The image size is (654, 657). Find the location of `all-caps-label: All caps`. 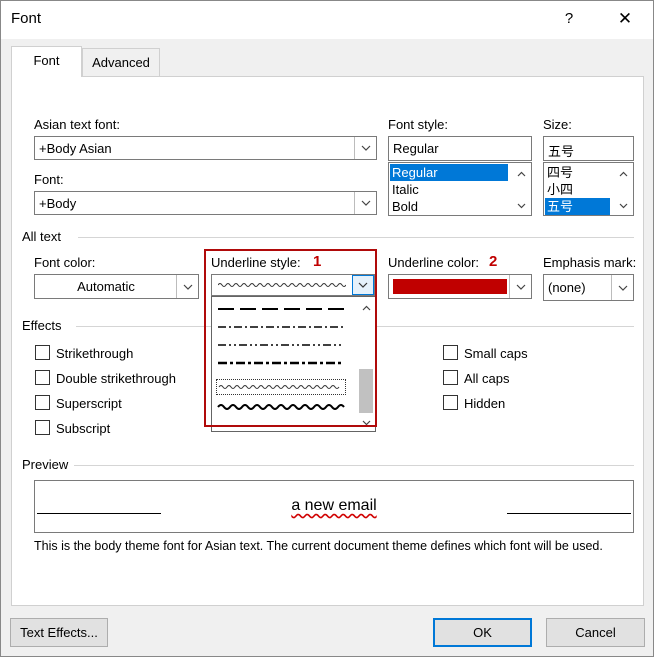

all-caps-label: All caps is located at coordinates (487, 378).